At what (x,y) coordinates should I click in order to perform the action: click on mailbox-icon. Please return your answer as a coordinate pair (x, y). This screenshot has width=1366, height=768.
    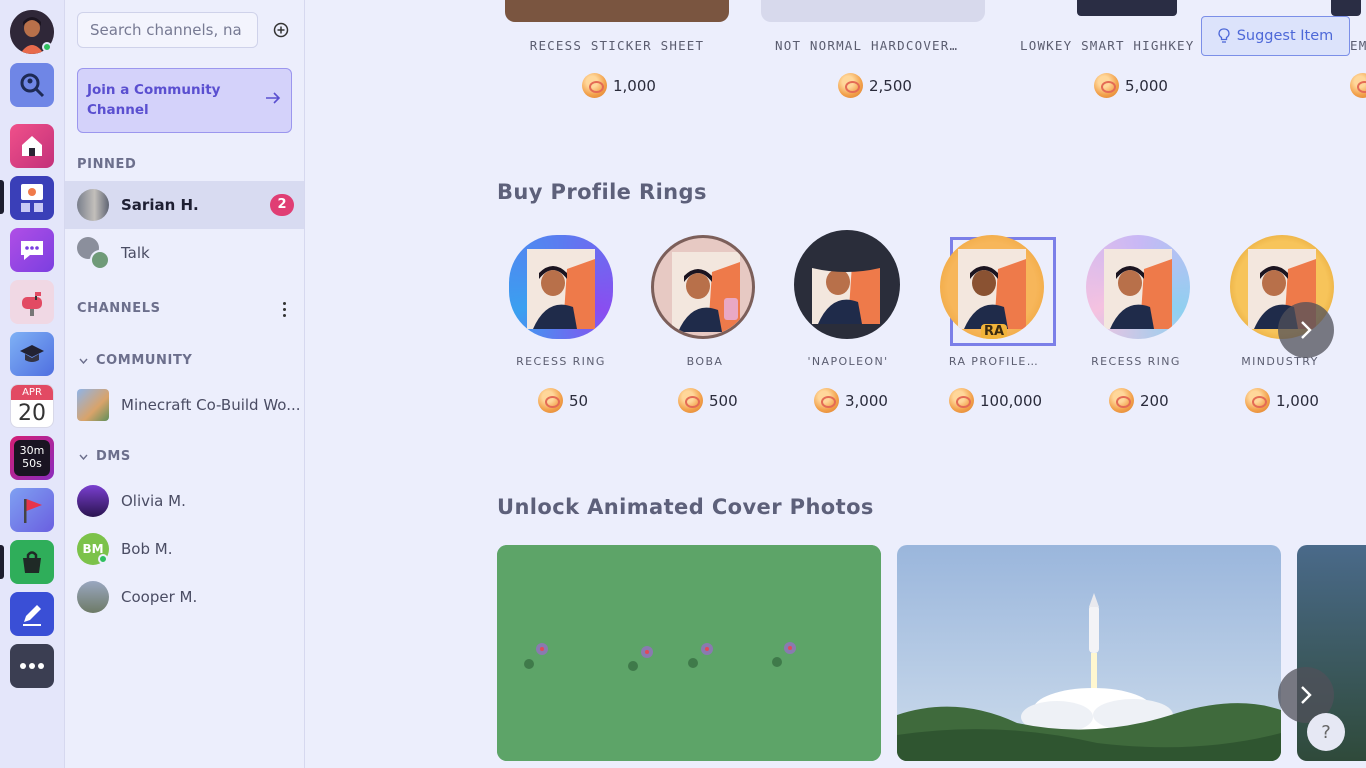
    Looking at the image, I should click on (32, 304).